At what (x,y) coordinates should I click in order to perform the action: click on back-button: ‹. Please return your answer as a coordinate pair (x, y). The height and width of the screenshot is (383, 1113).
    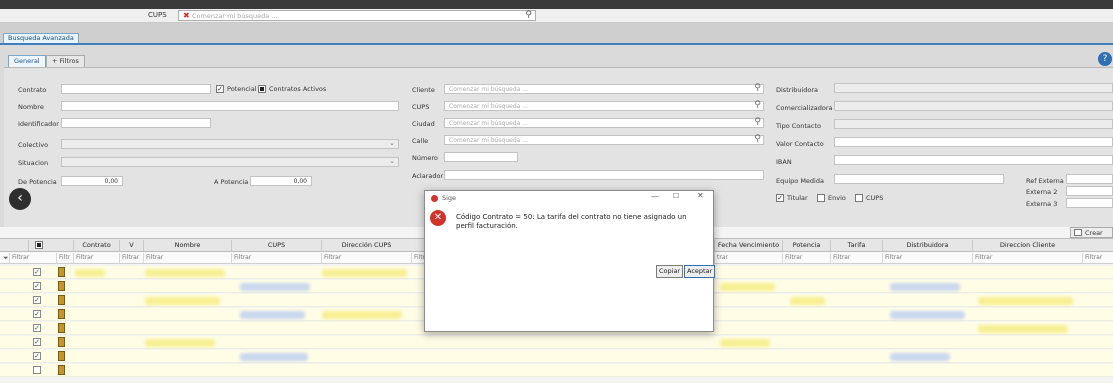
    Looking at the image, I should click on (20, 199).